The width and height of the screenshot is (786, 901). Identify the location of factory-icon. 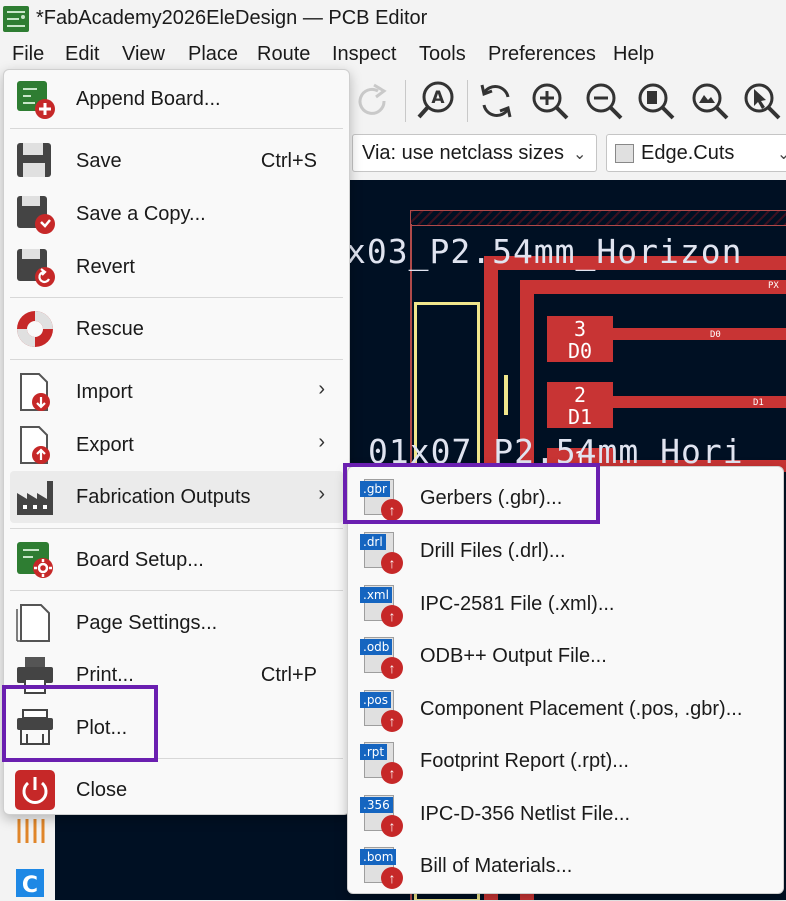
(35, 498).